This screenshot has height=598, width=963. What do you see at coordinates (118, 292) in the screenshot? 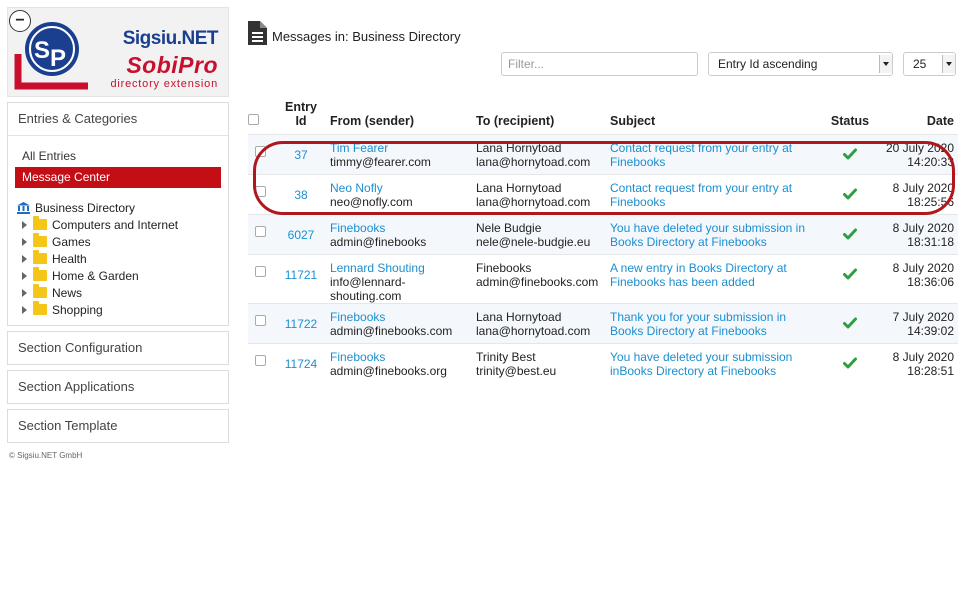
I see `tree-node-news: News` at bounding box center [118, 292].